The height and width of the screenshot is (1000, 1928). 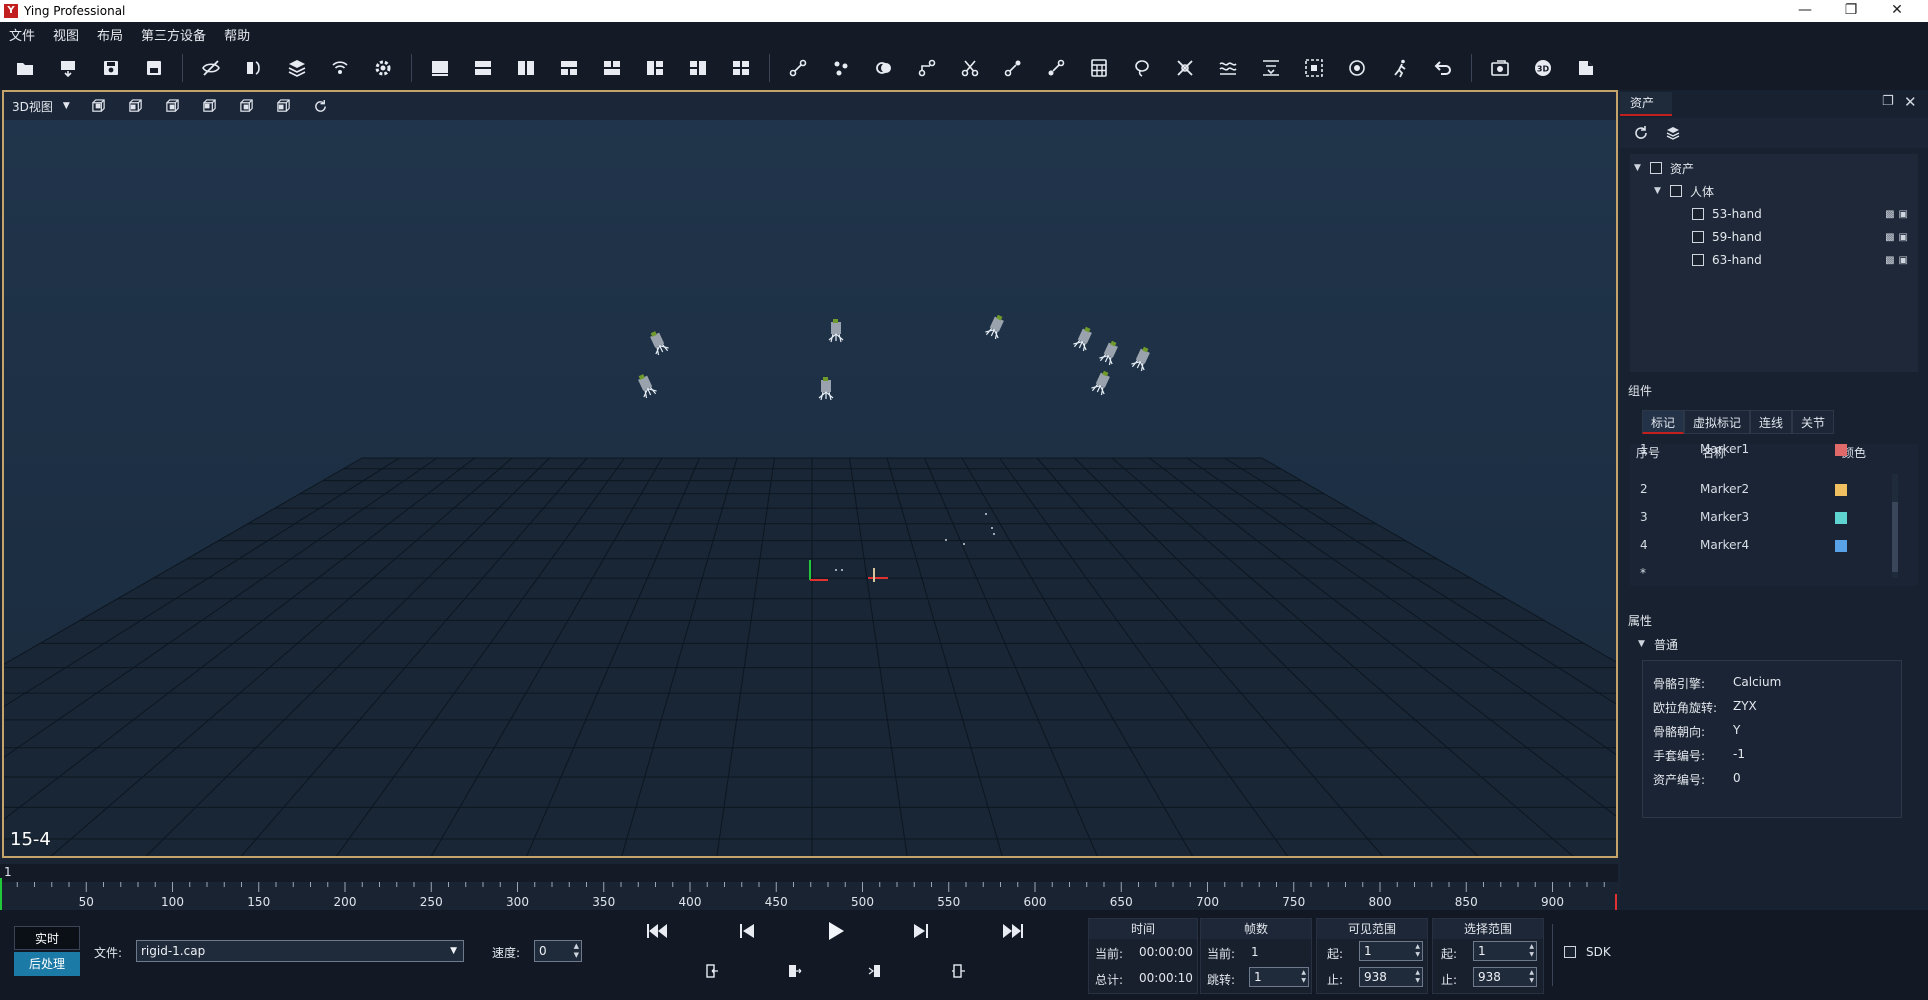 What do you see at coordinates (1142, 68) in the screenshot?
I see `lasso-button` at bounding box center [1142, 68].